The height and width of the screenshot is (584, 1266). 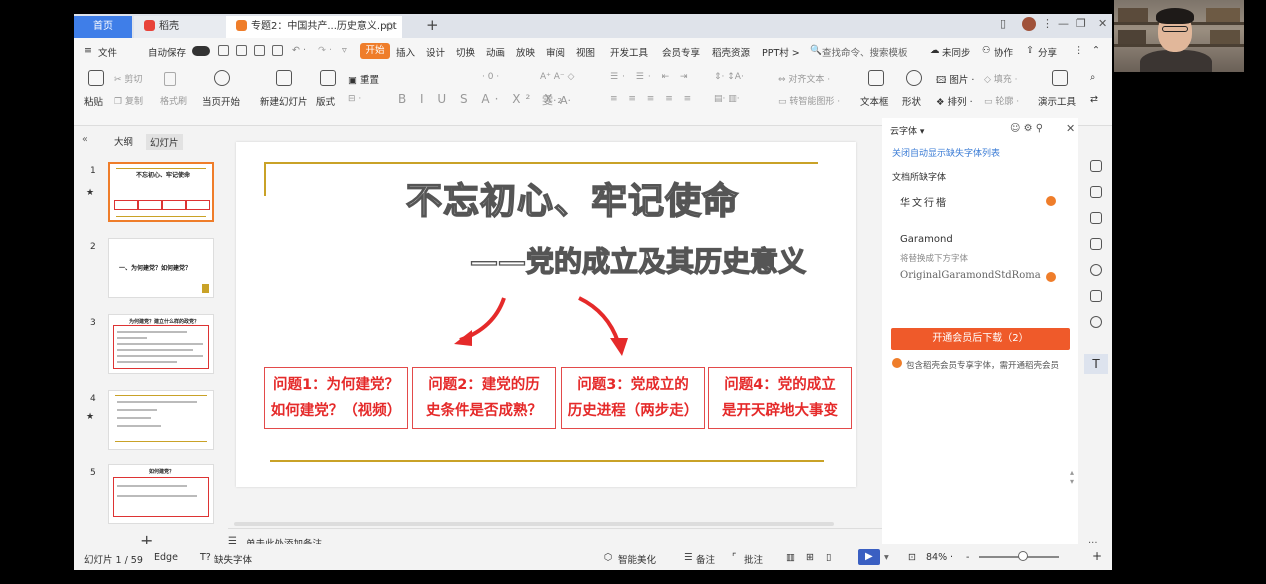 I want to click on comments-toggle: 批注, so click(x=753, y=559).